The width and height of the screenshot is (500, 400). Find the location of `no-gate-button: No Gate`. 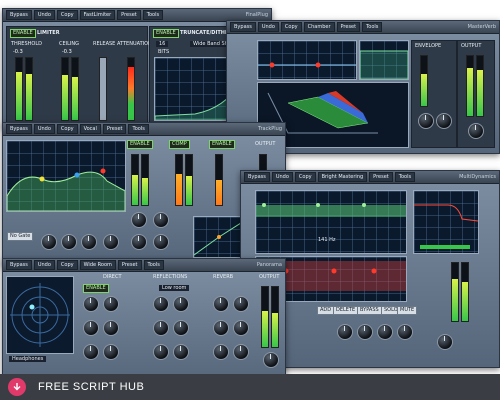

no-gate-button: No Gate is located at coordinates (20, 236).